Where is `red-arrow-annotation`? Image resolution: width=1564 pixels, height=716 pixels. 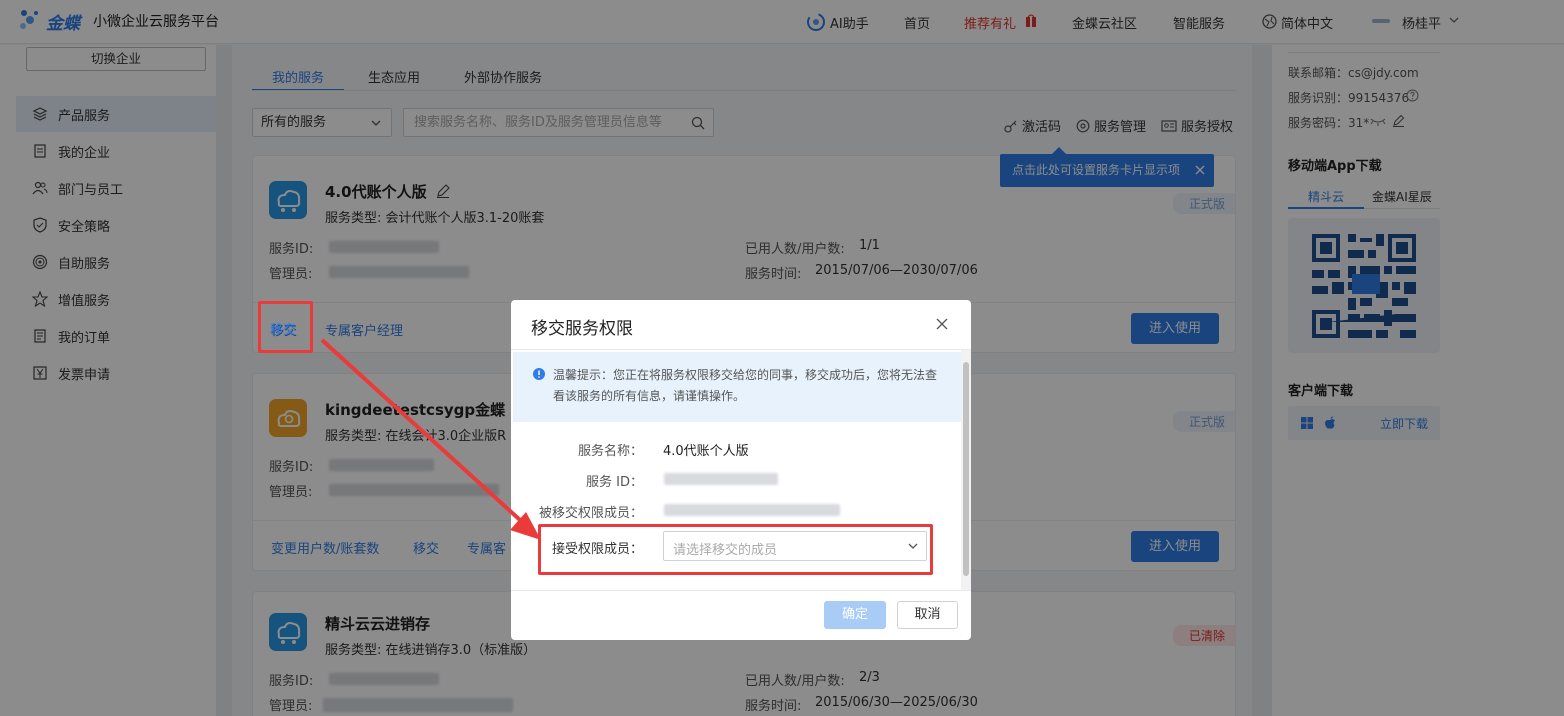 red-arrow-annotation is located at coordinates (430, 439).